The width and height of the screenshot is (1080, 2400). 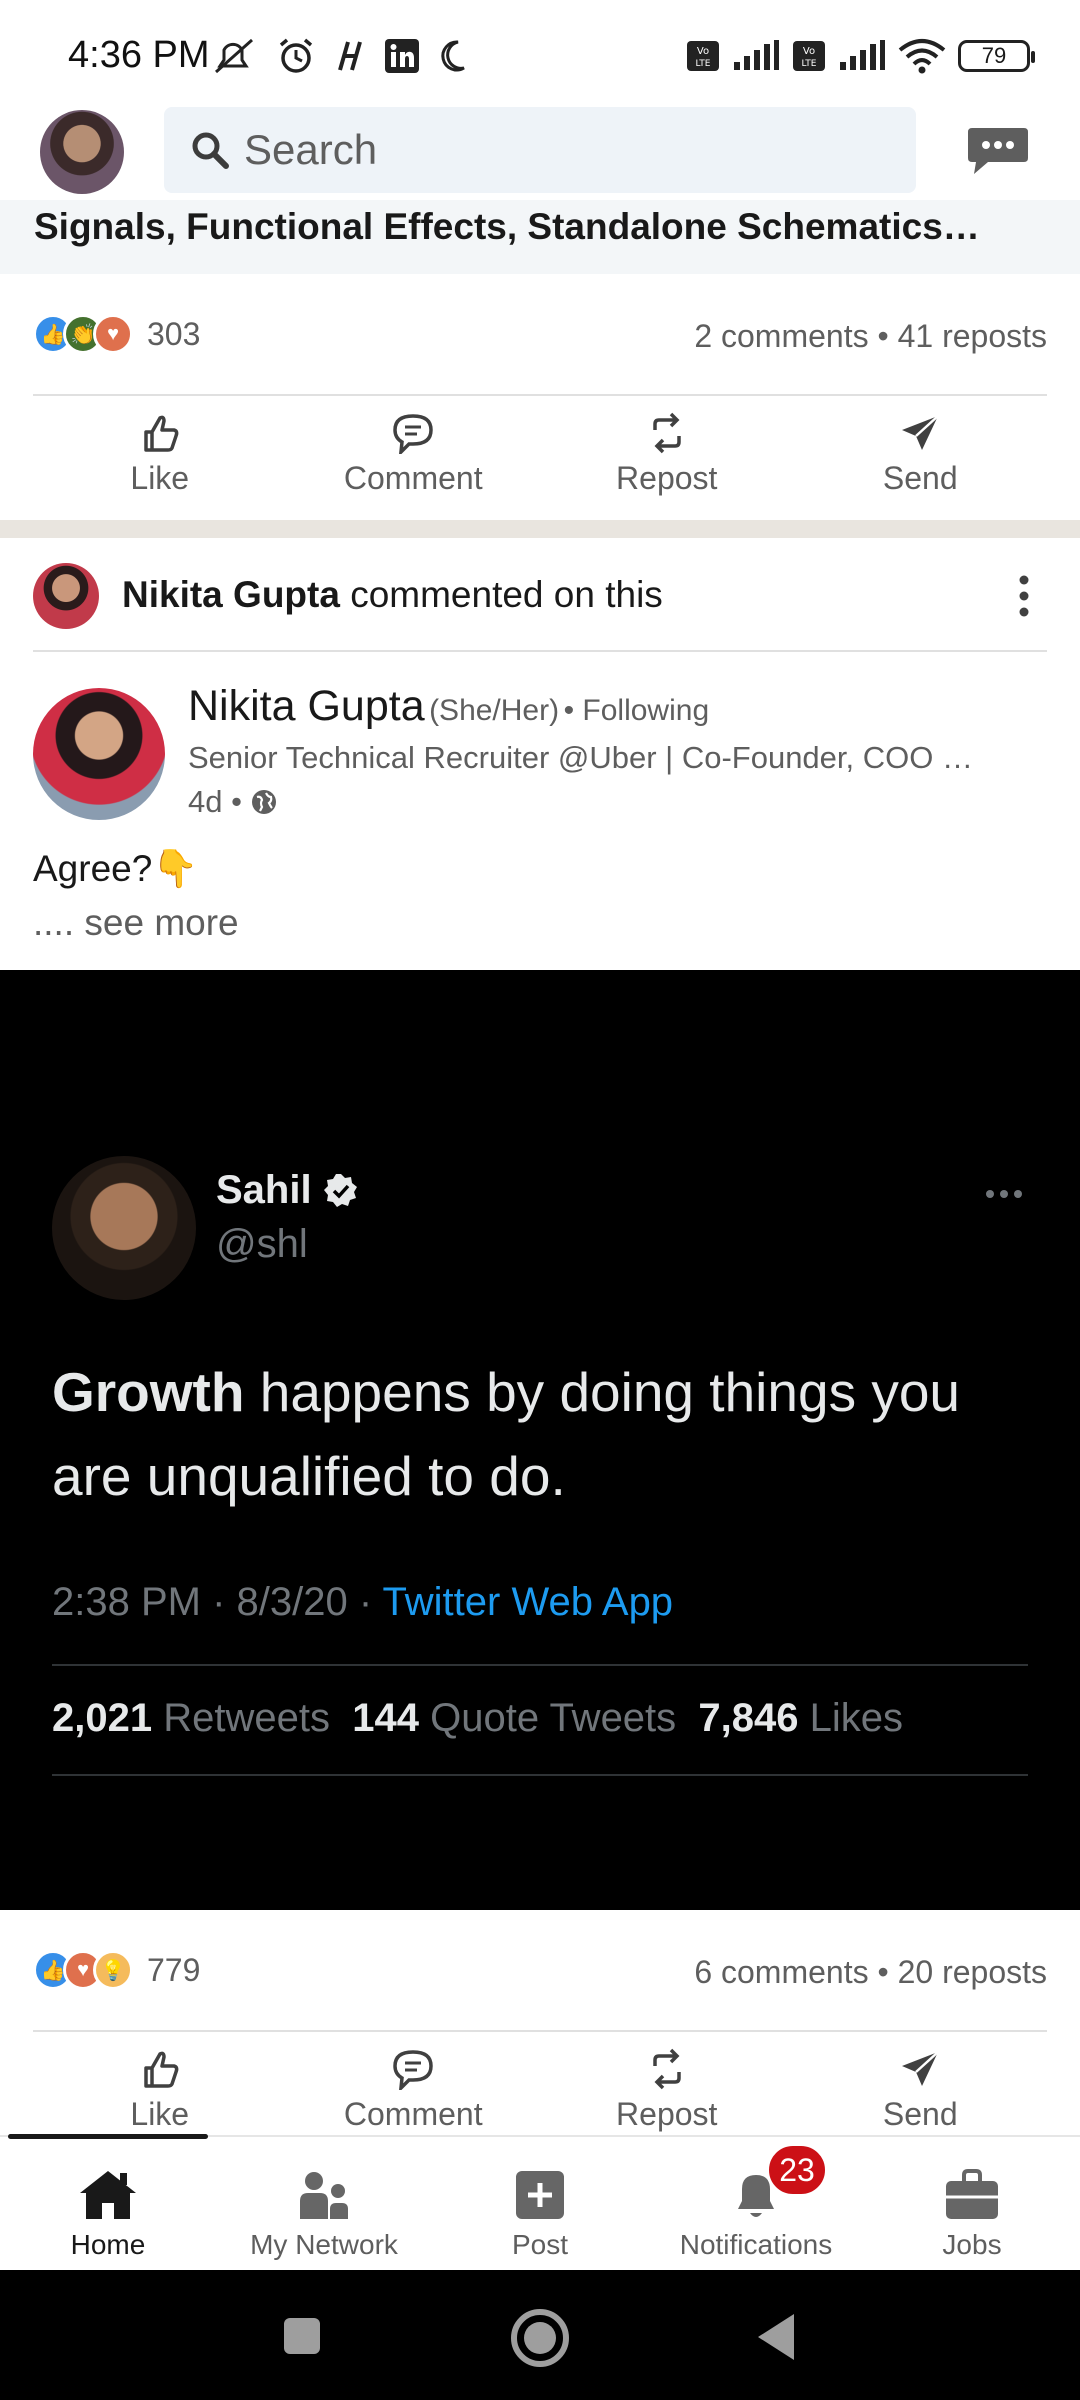 I want to click on more-options-icon, so click(x=1024, y=596).